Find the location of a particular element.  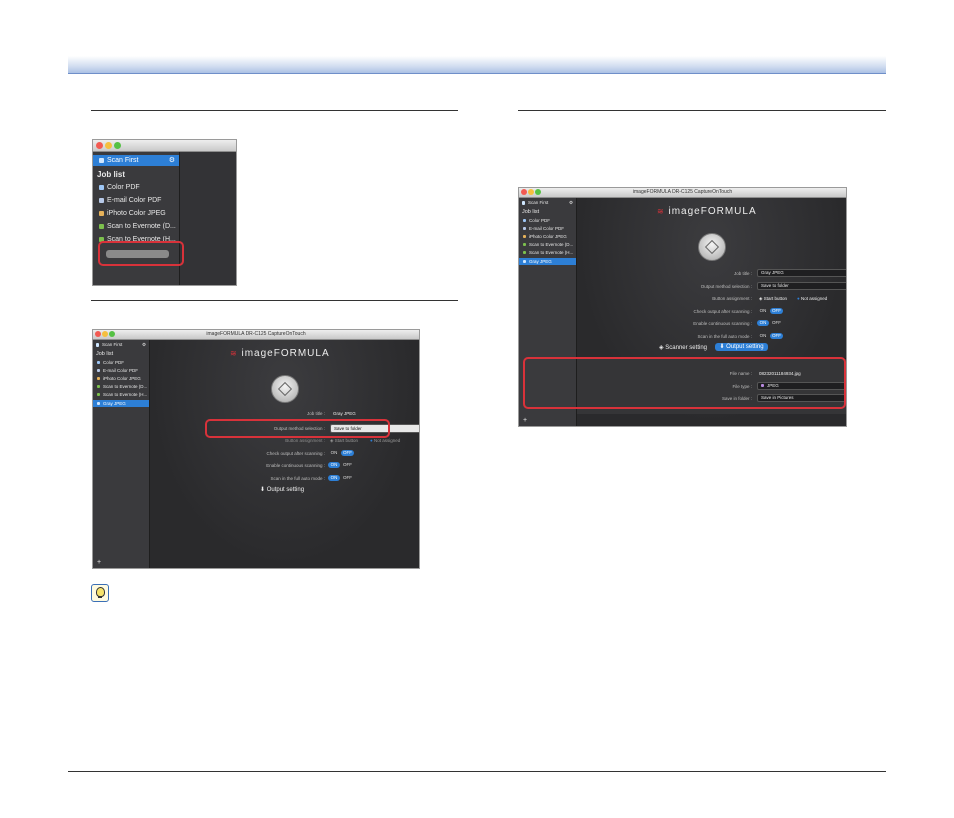

start-diamond-icon is located at coordinates (285, 389).